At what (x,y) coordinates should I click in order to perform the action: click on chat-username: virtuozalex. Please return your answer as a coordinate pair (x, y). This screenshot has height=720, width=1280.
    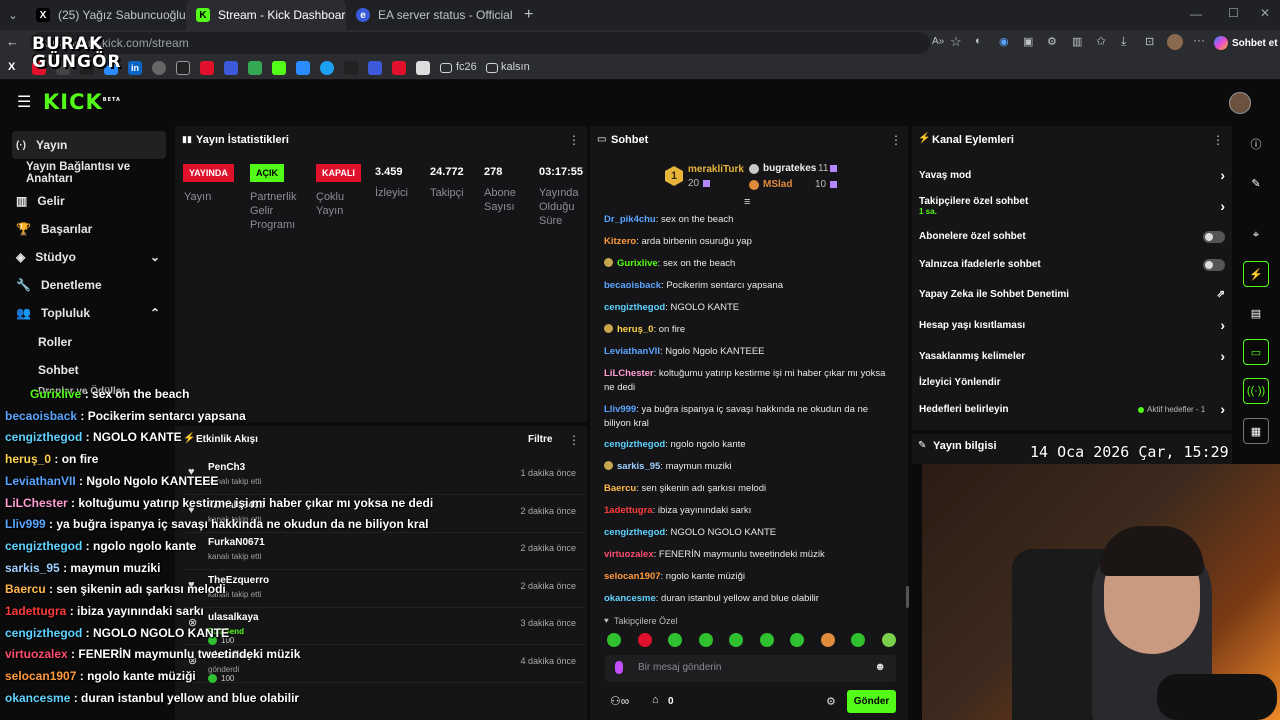
    Looking at the image, I should click on (629, 554).